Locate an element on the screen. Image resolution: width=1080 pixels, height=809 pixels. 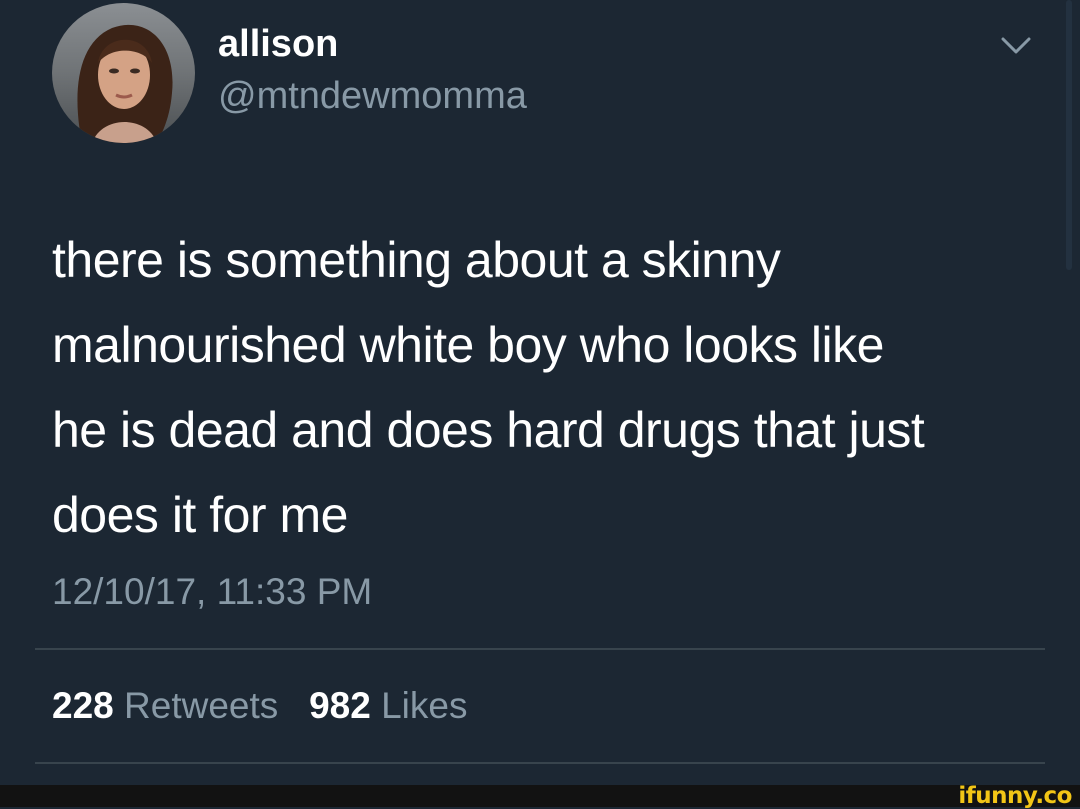
avatar-photo is located at coordinates (125, 83).